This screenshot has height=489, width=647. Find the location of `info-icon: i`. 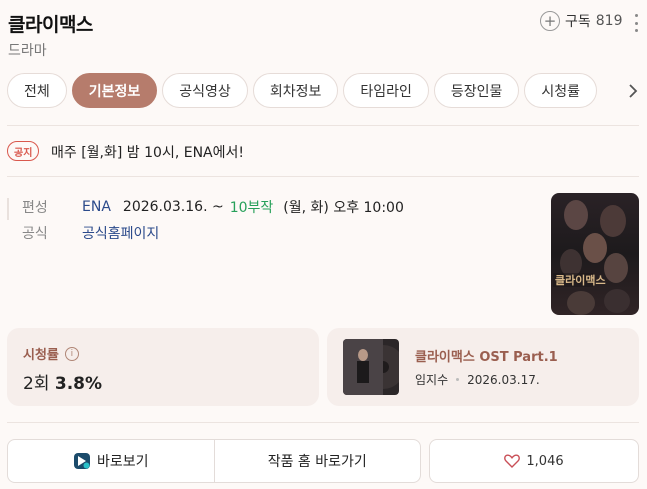

info-icon: i is located at coordinates (71, 353).